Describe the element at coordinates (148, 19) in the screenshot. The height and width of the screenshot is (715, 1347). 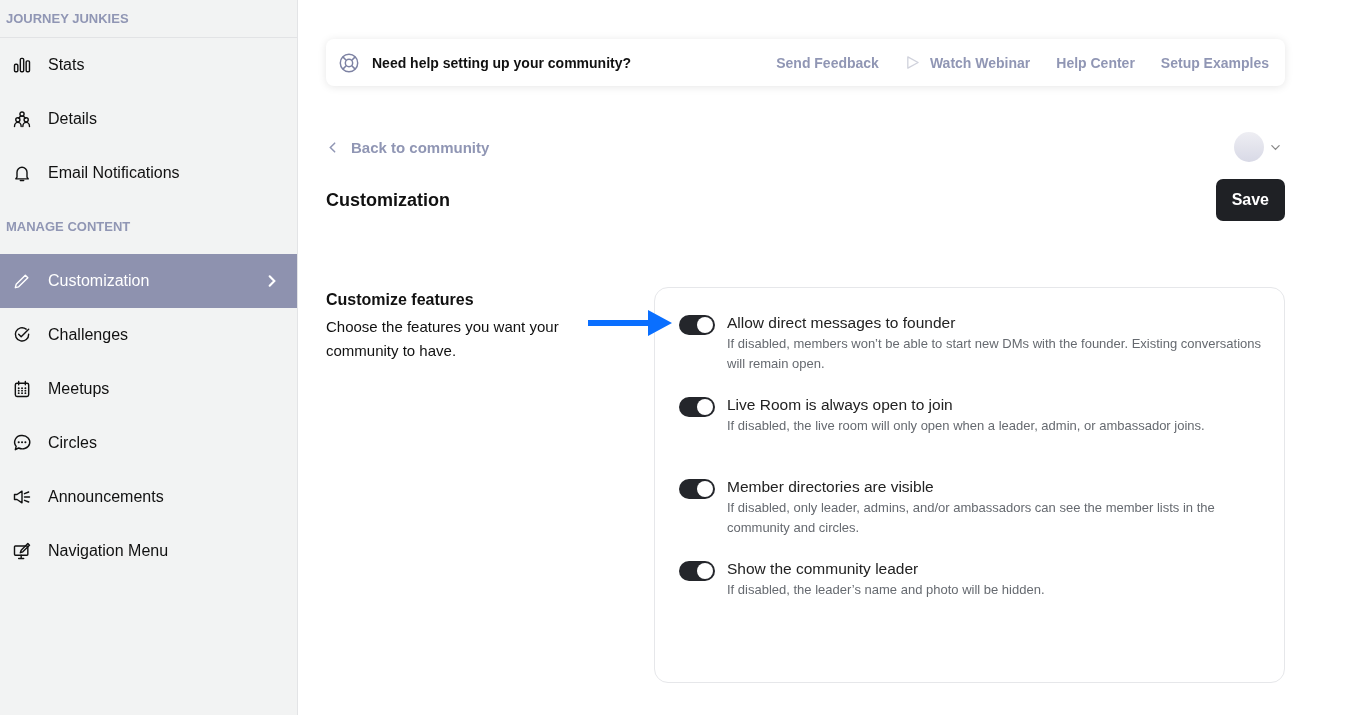
I see `sidebar-heading: JOURNEY JUNKIES` at that location.